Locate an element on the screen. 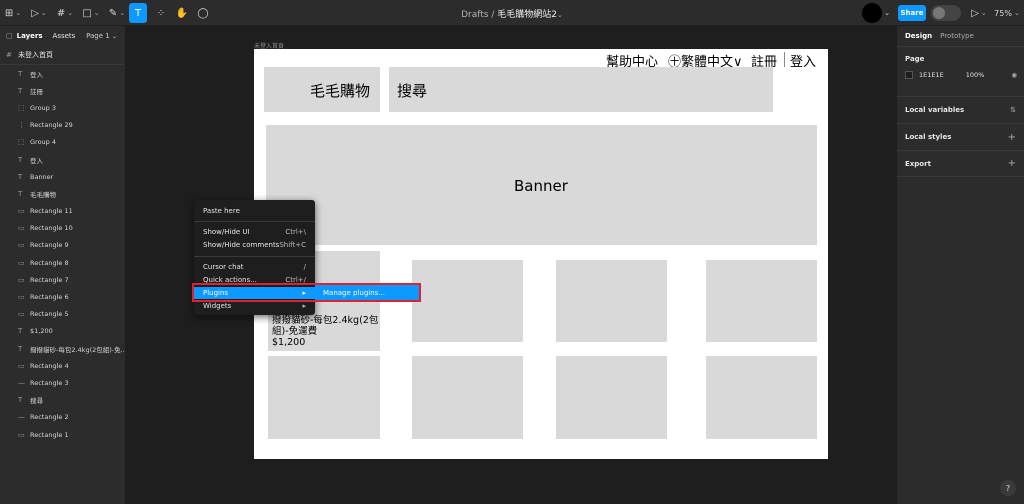 The height and width of the screenshot is (504, 1024). page-dropdown: Page 1 ⌄ is located at coordinates (101, 36).